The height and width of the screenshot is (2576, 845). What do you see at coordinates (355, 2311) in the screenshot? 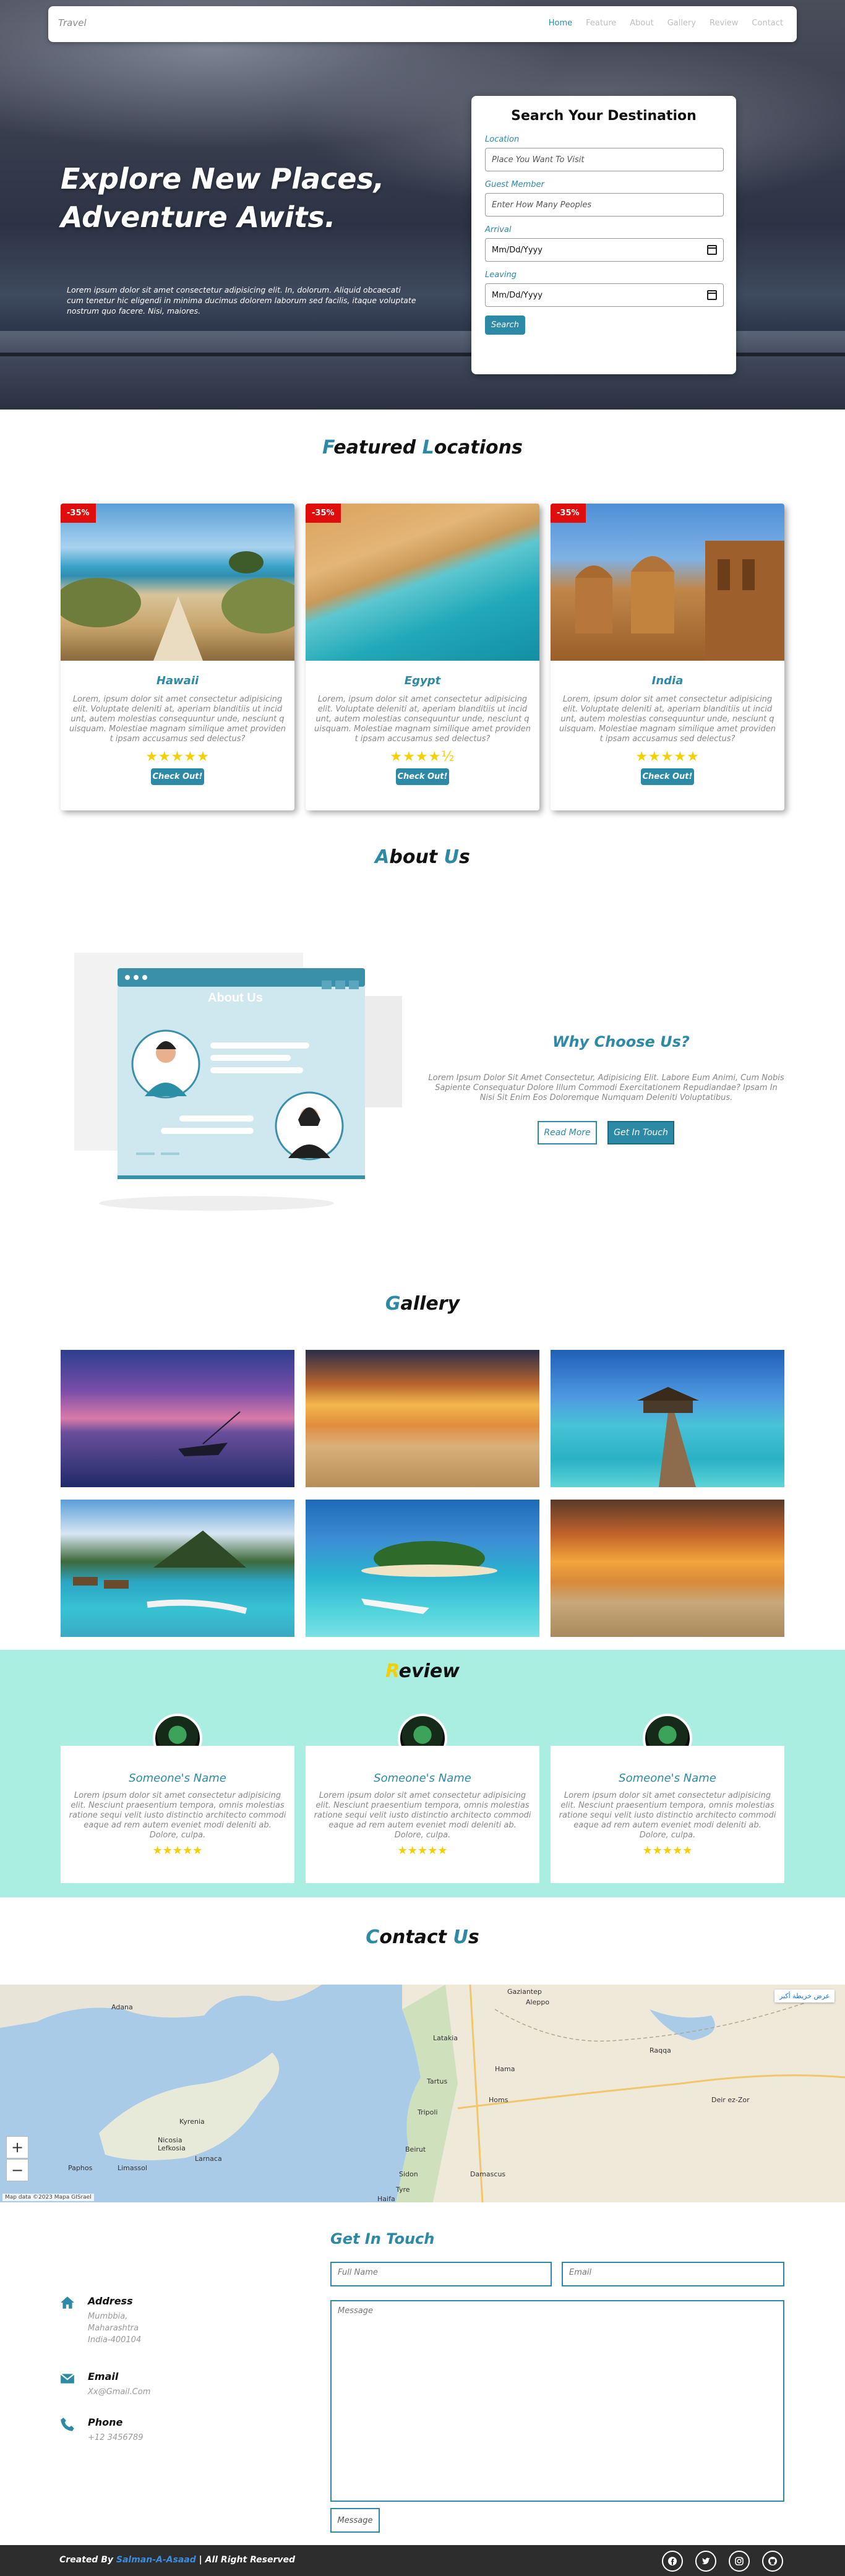
I see `message-placeholder: Message` at bounding box center [355, 2311].